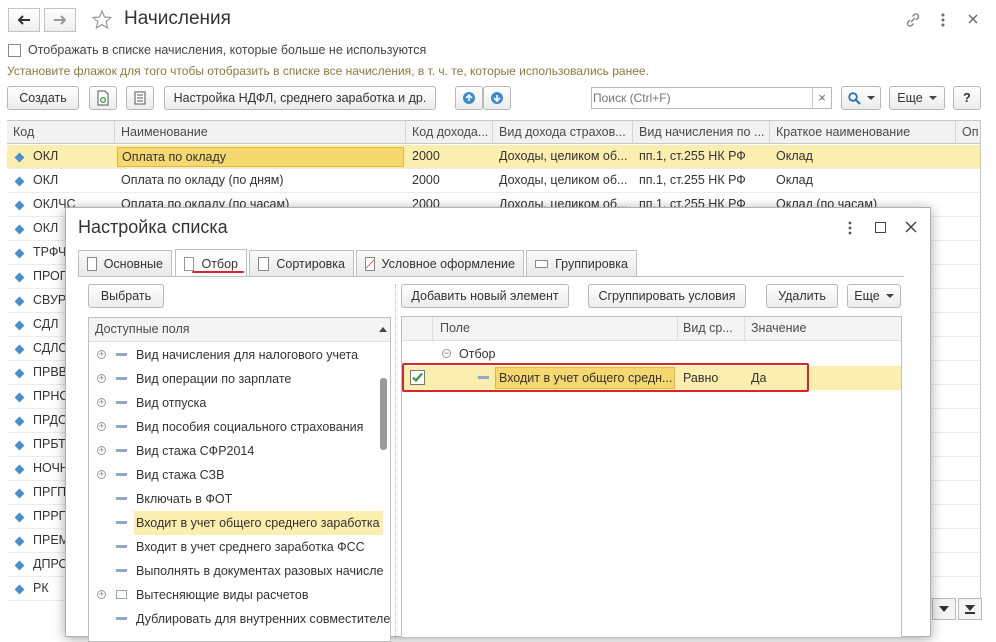 Image resolution: width=996 pixels, height=642 pixels. I want to click on tab-panel-border, so click(491, 276).